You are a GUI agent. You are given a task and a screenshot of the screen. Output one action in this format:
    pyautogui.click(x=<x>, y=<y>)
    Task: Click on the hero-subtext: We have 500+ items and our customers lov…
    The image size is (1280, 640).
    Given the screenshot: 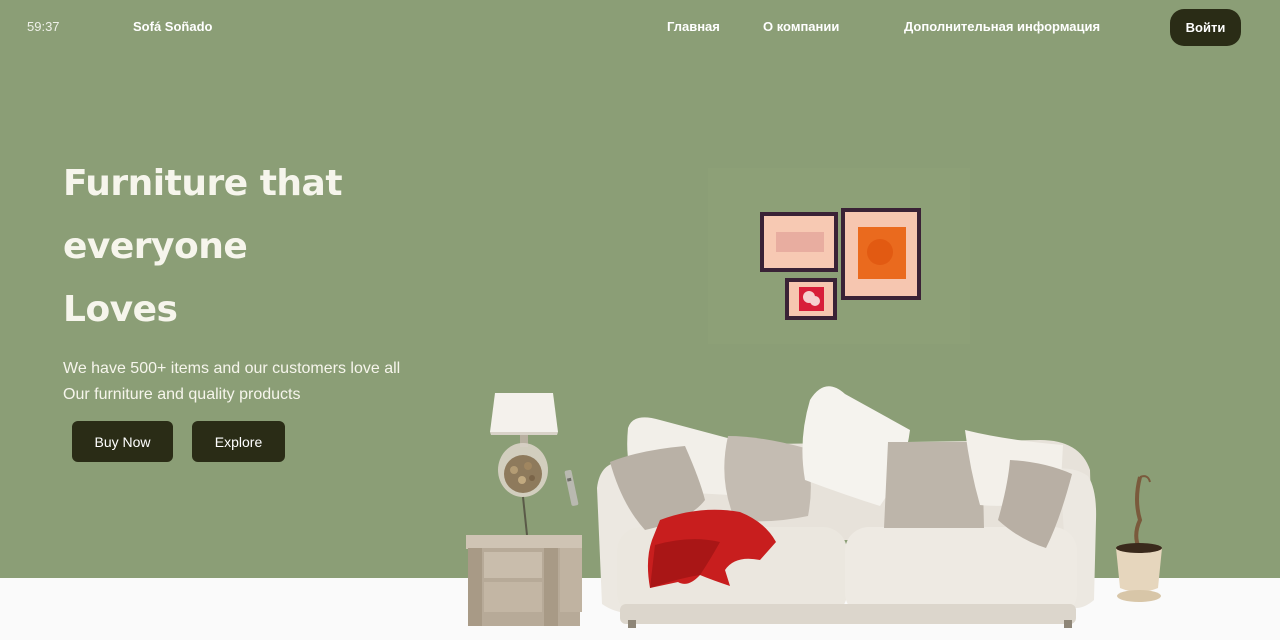 What is the action you would take?
    pyautogui.click(x=243, y=382)
    